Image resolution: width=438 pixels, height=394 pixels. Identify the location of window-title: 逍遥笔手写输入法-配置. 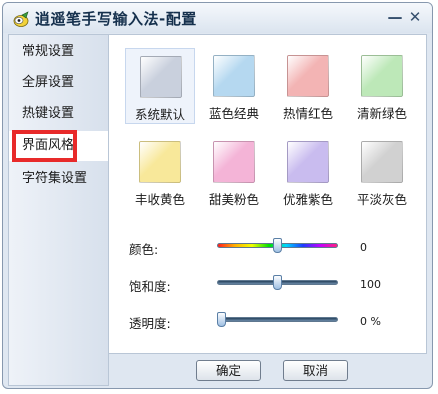
(116, 19).